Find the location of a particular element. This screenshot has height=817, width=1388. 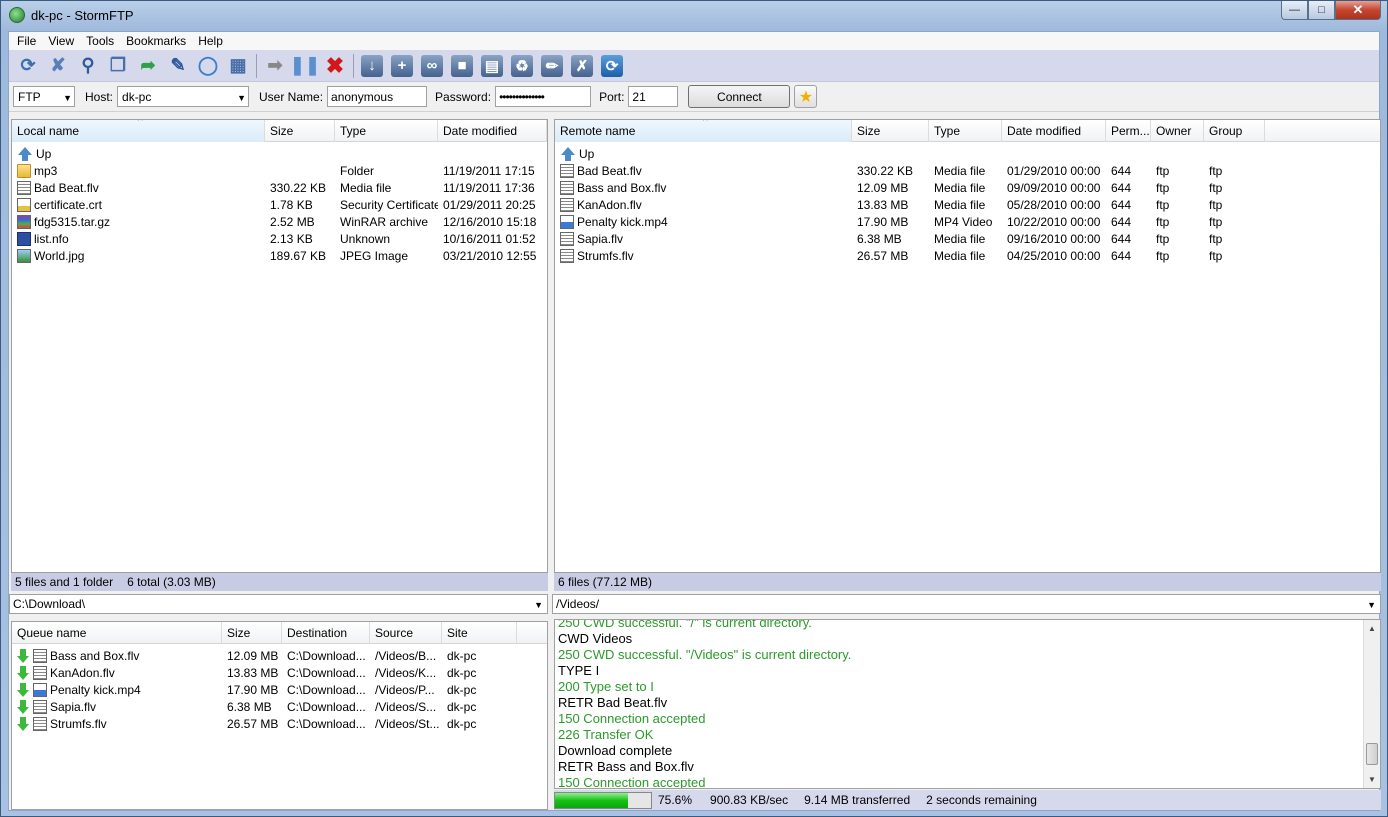

host-field: dk-pc ▼ is located at coordinates (183, 96).